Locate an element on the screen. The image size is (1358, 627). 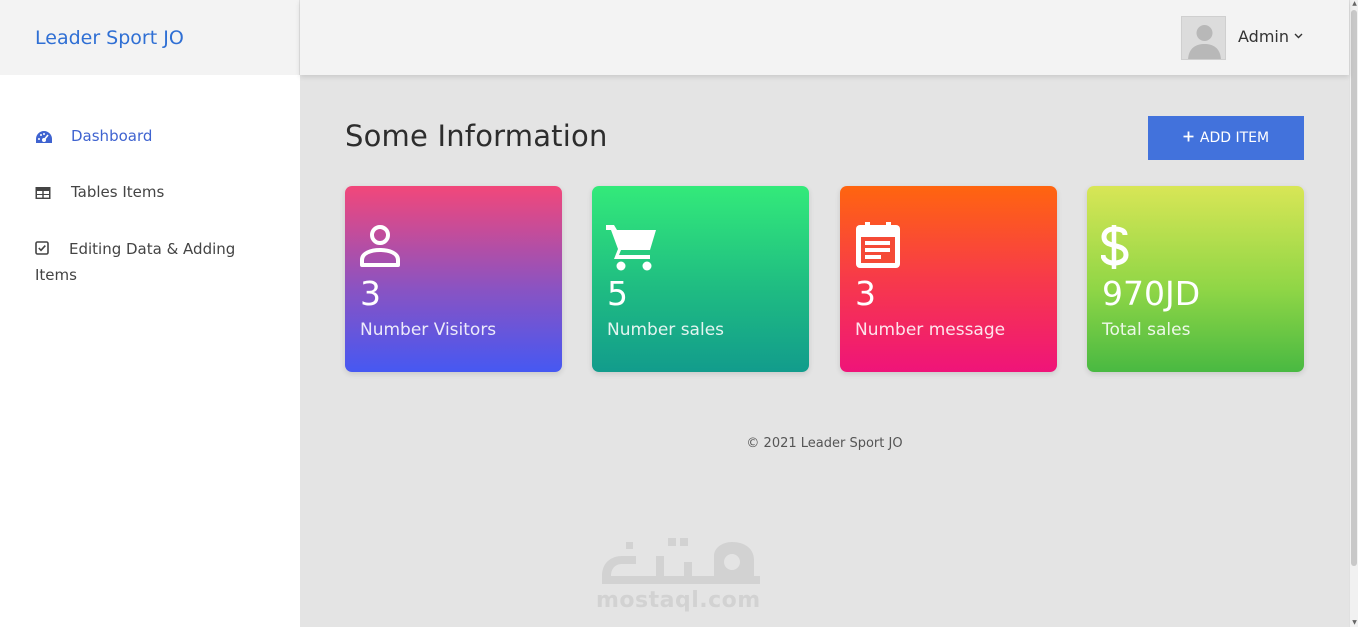
stat-card-total-sales: 970JD Total sales is located at coordinates (1195, 279).